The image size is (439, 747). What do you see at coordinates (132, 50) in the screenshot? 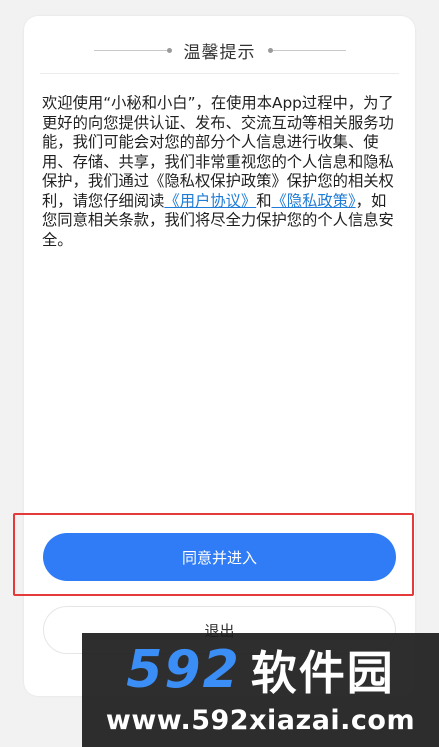
I see `title-ornament-left` at bounding box center [132, 50].